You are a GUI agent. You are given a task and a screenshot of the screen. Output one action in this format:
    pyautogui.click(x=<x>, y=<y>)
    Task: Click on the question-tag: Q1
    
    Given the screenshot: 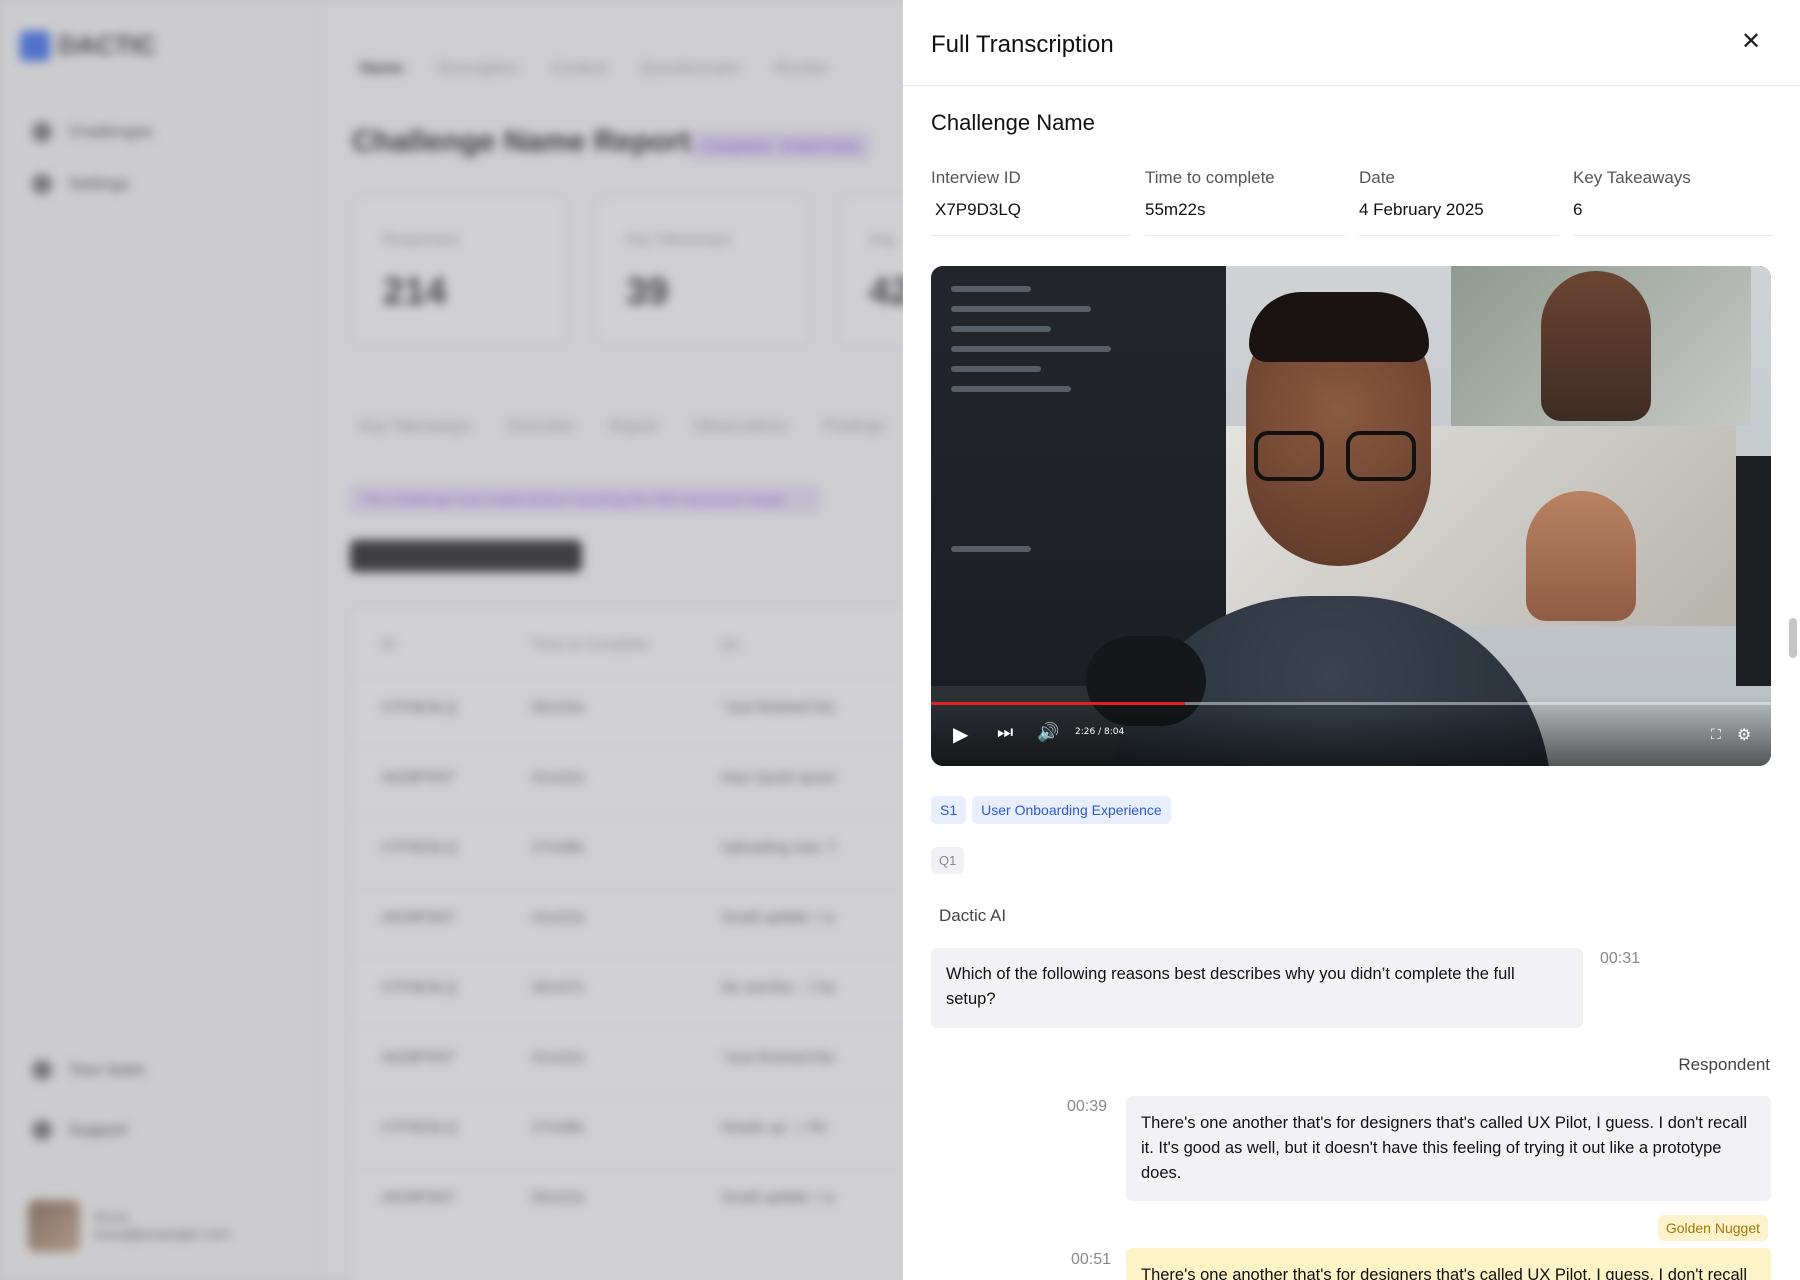 What is the action you would take?
    pyautogui.click(x=948, y=860)
    